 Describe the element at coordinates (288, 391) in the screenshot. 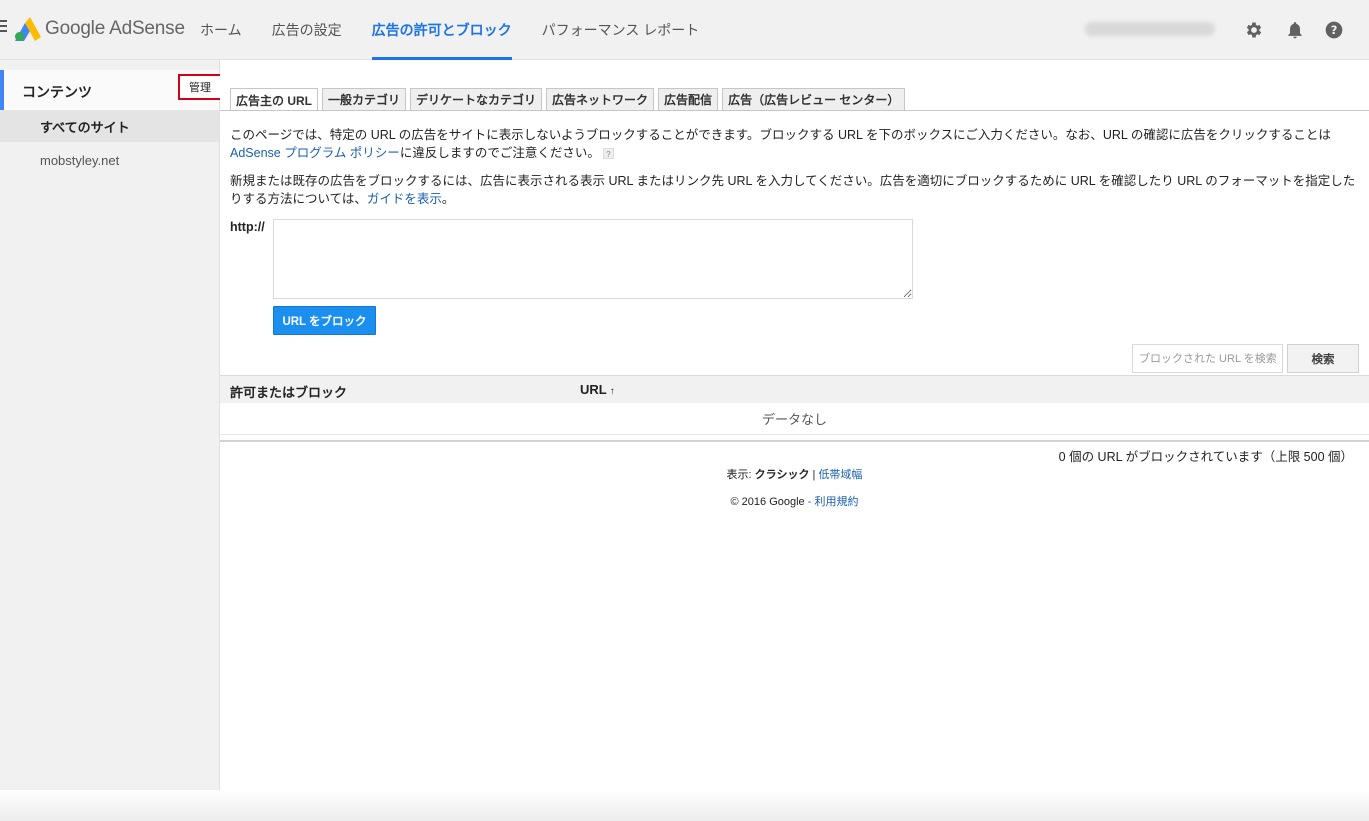

I see `column-allow-or-block: 許可またはブロック` at that location.